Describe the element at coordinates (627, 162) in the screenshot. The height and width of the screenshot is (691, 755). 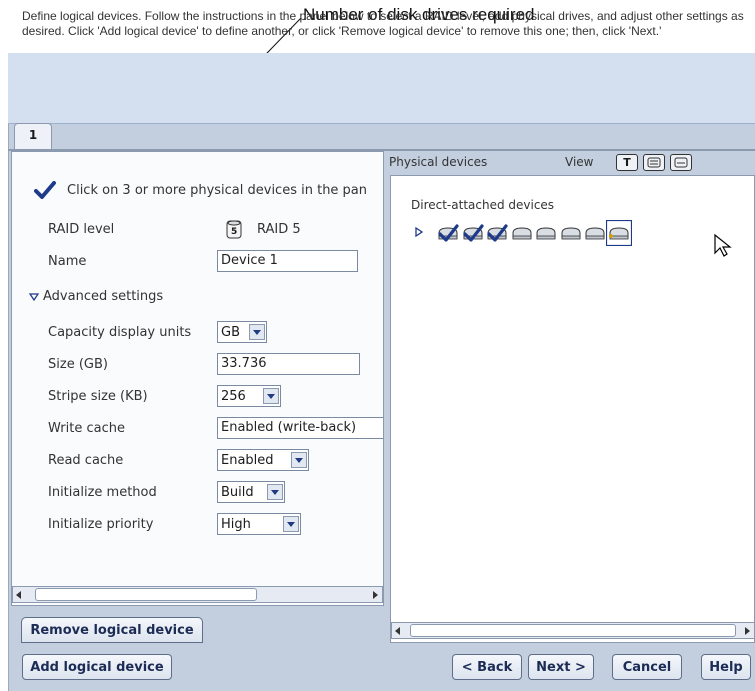
I see `text-view-icon: T` at that location.